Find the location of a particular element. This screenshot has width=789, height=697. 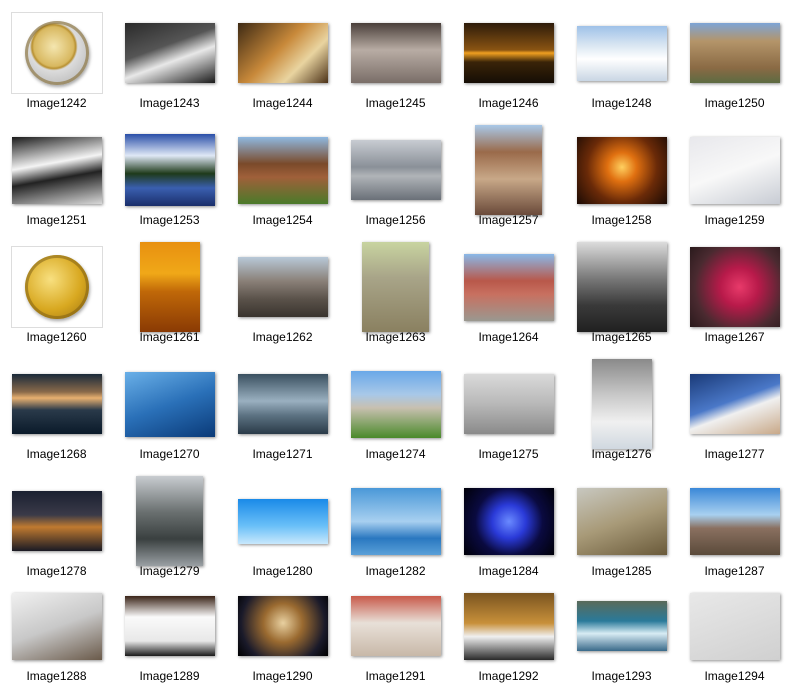

thumbnail-item: Image1279 is located at coordinates (169, 533).